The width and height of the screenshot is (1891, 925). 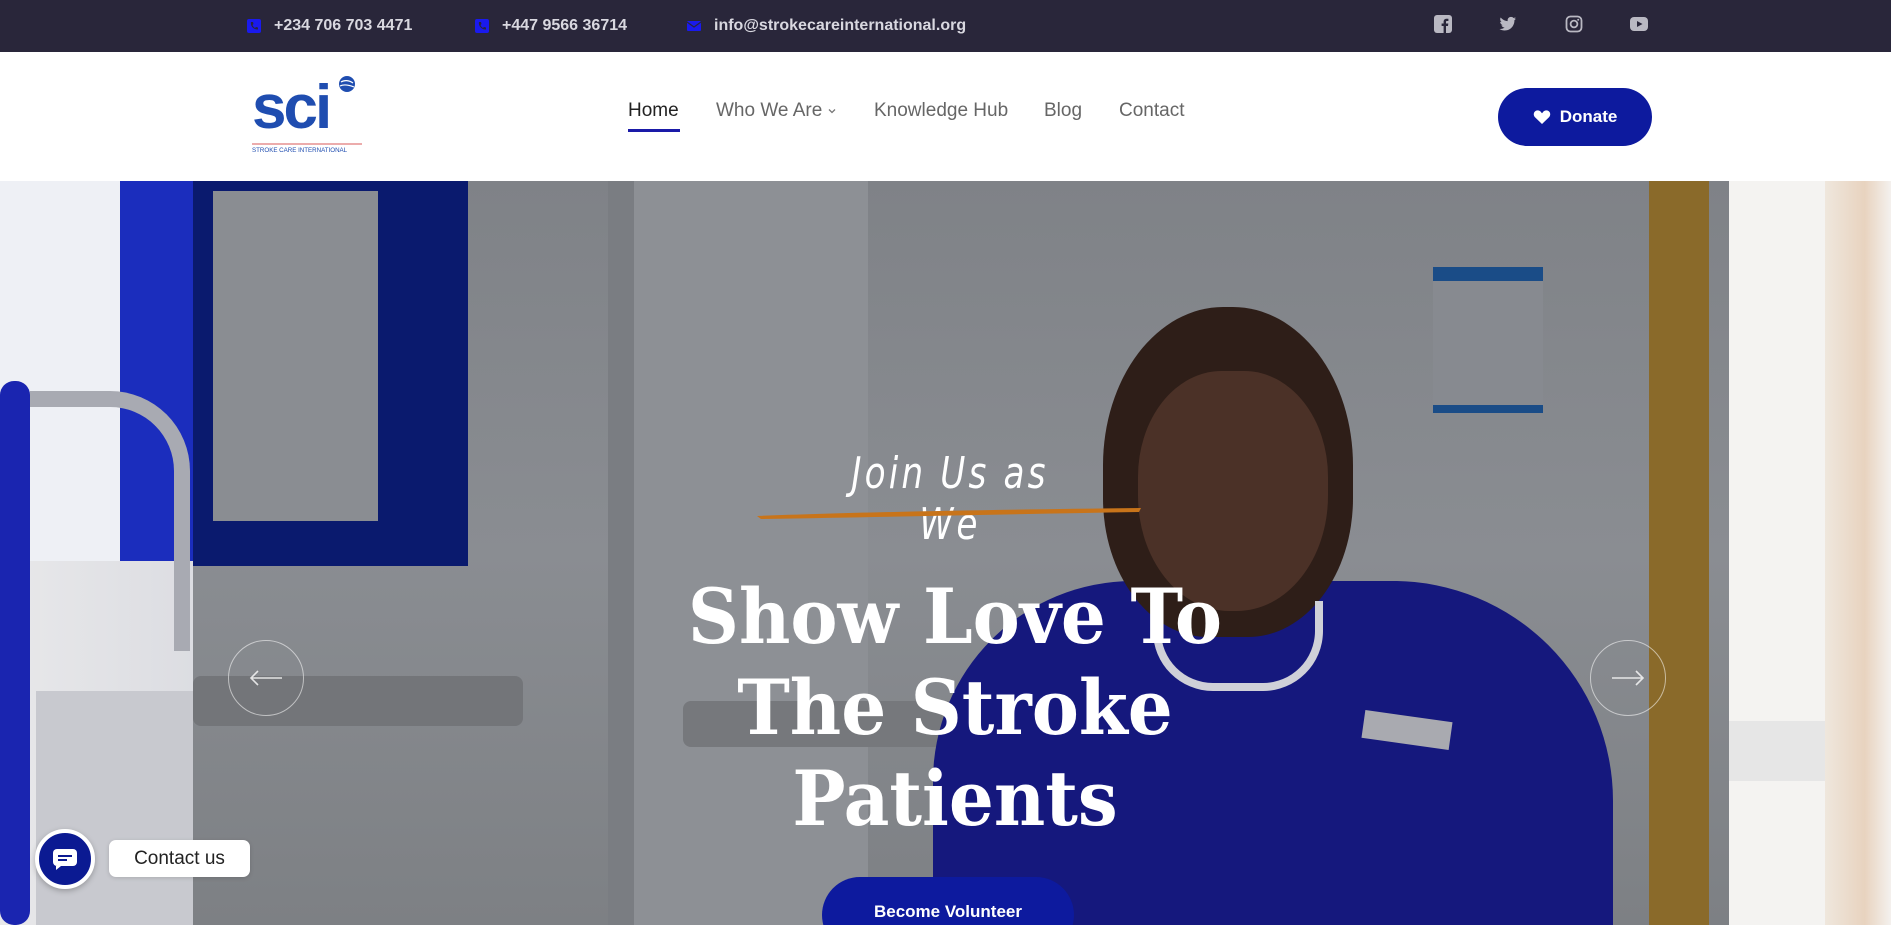 What do you see at coordinates (1639, 24) in the screenshot?
I see `youtube-icon` at bounding box center [1639, 24].